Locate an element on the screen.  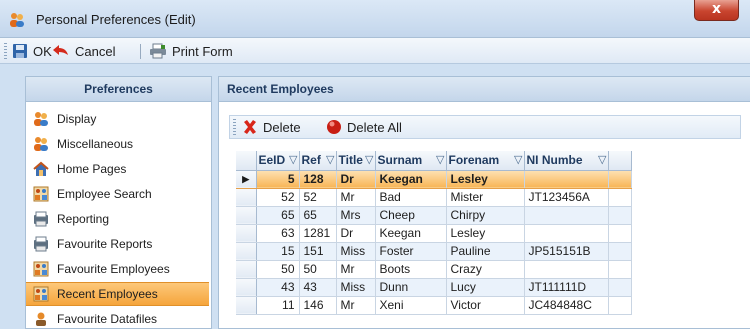
cell-surname: Bad is located at coordinates (411, 197).